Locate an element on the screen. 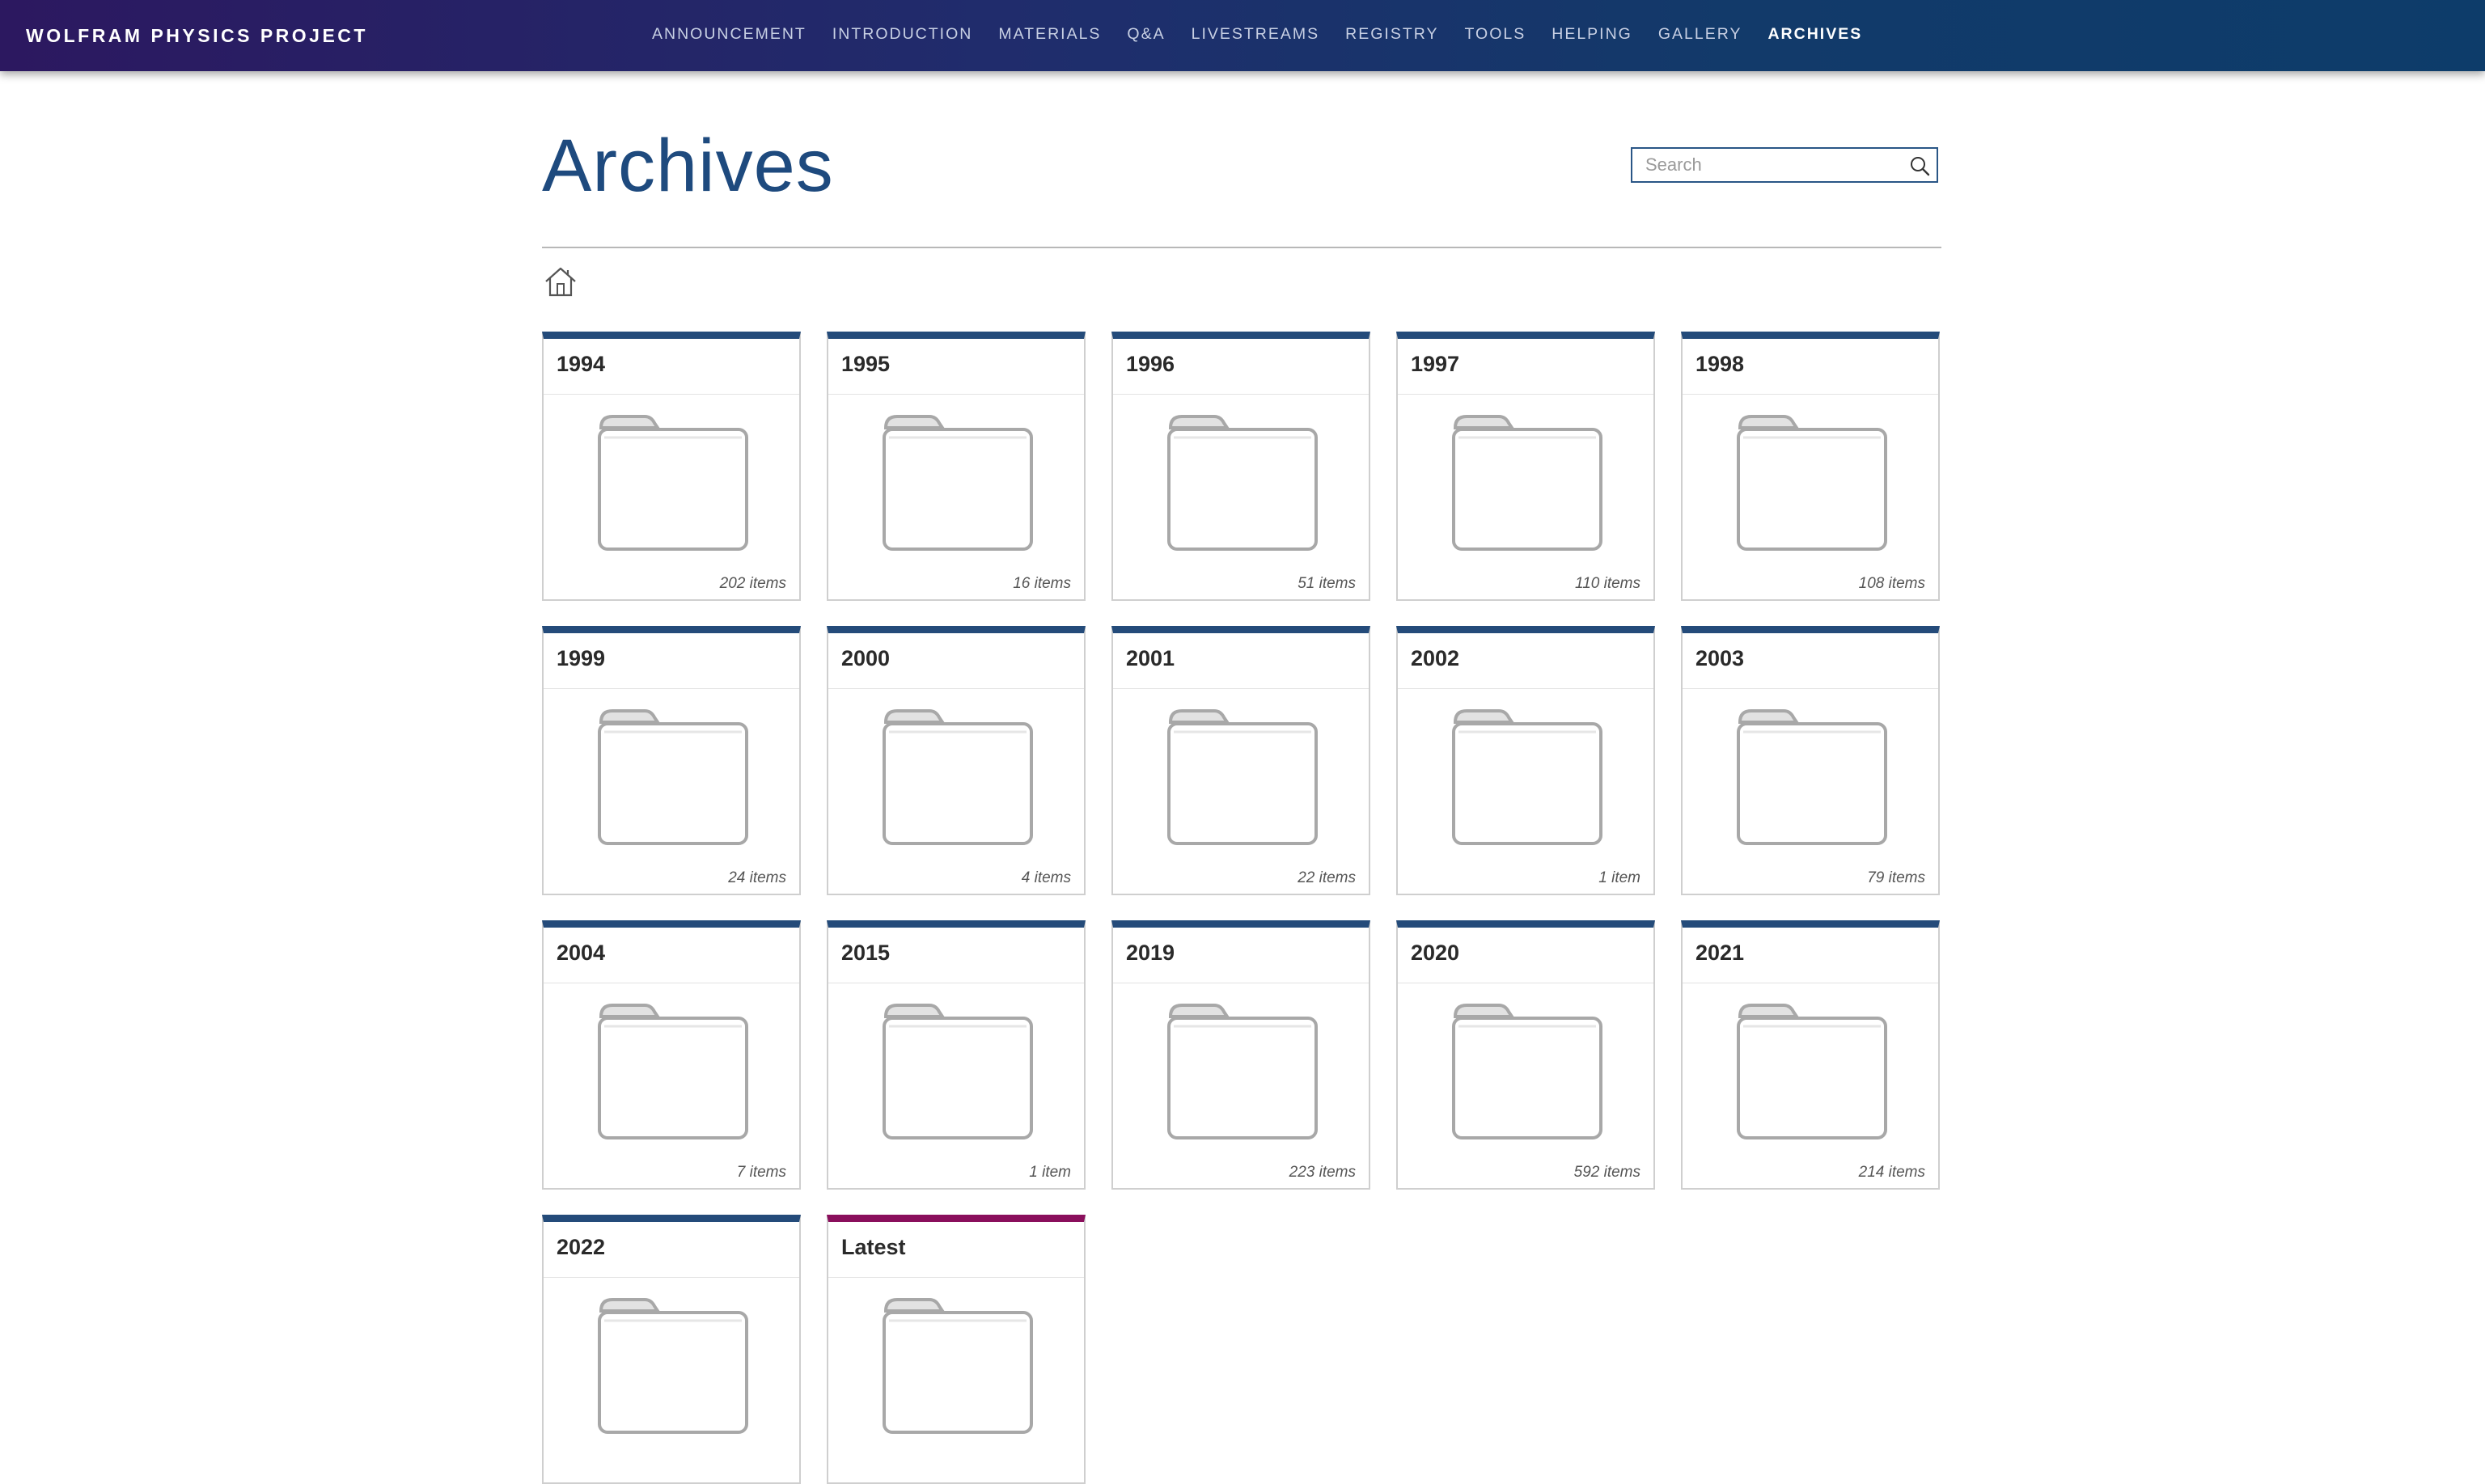  folder-title: 1997 is located at coordinates (1435, 364).